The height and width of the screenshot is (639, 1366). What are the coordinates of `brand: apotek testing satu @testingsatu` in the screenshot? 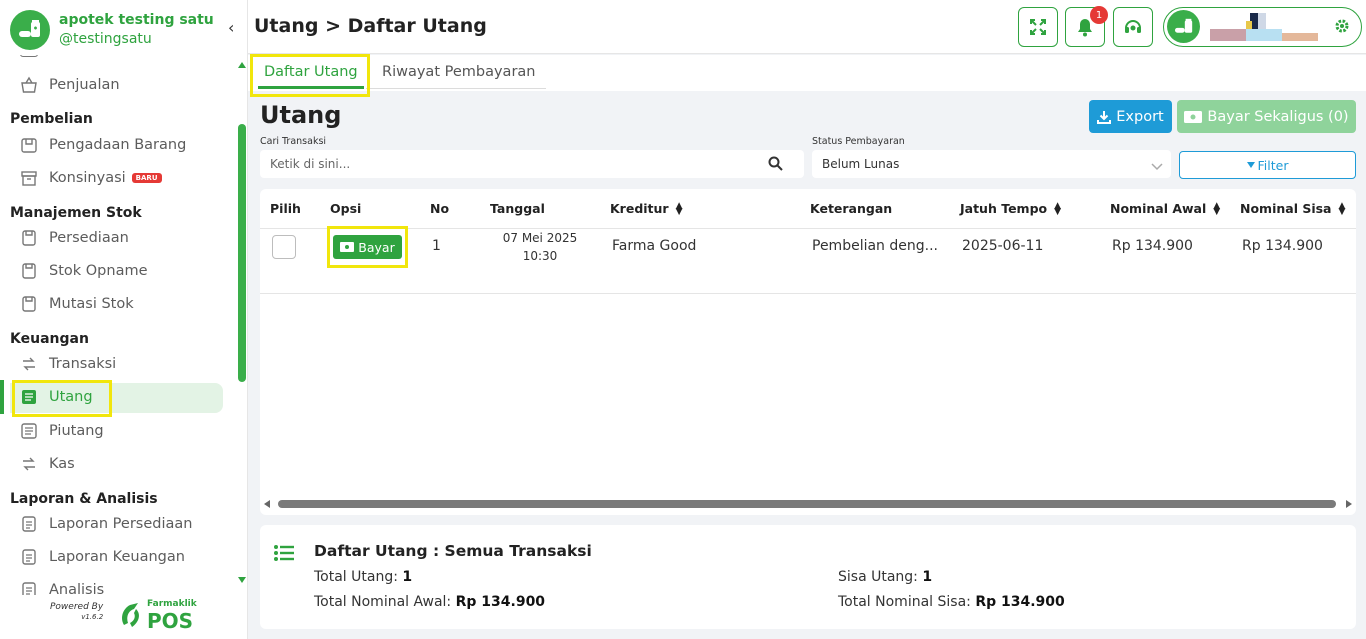 It's located at (112, 30).